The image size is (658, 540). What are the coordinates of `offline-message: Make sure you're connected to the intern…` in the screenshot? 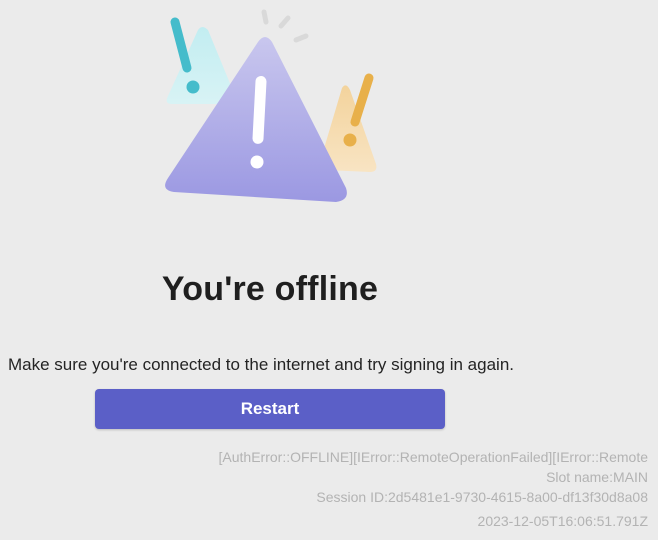 It's located at (261, 364).